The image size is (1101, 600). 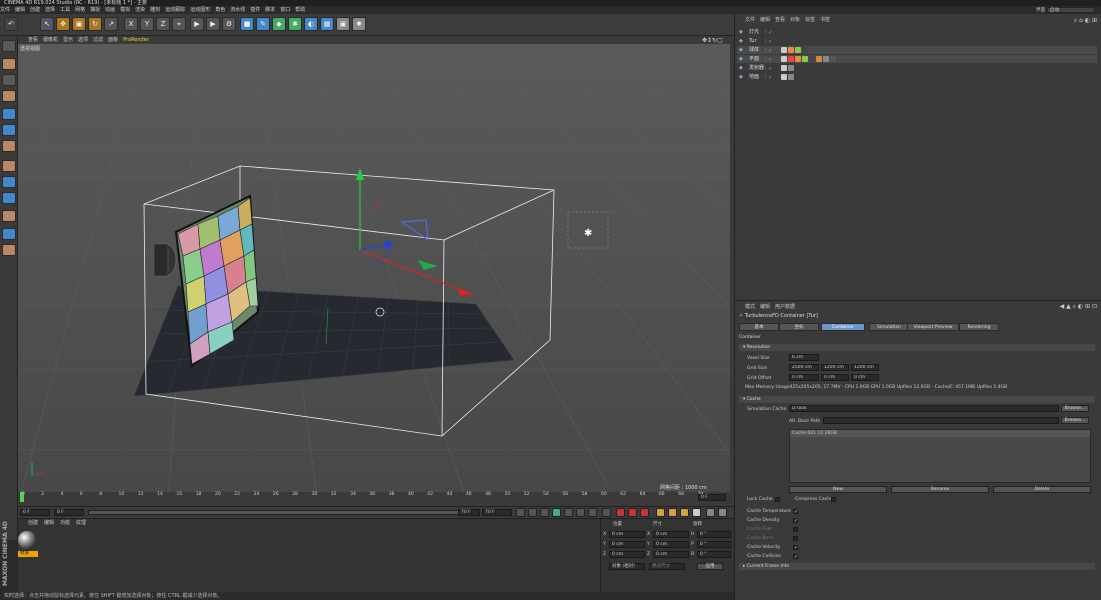 I want to click on start-frame-field: 0 F, so click(x=69, y=512).